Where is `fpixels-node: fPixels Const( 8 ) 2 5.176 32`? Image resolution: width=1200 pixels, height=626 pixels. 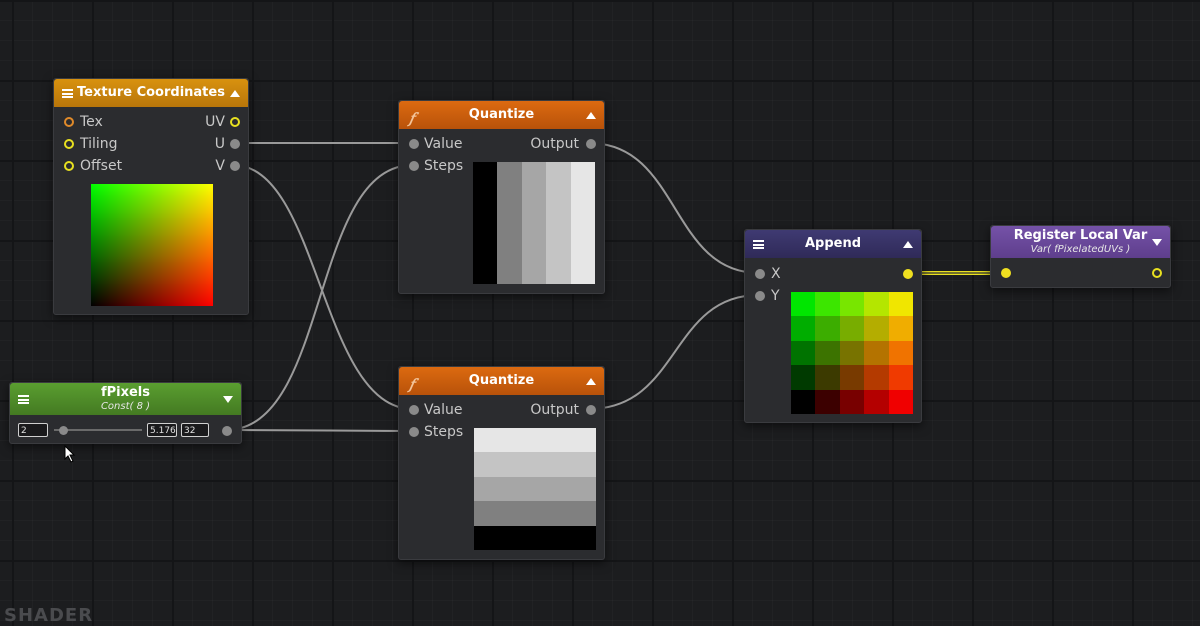
fpixels-node: fPixels Const( 8 ) 2 5.176 32 is located at coordinates (125, 413).